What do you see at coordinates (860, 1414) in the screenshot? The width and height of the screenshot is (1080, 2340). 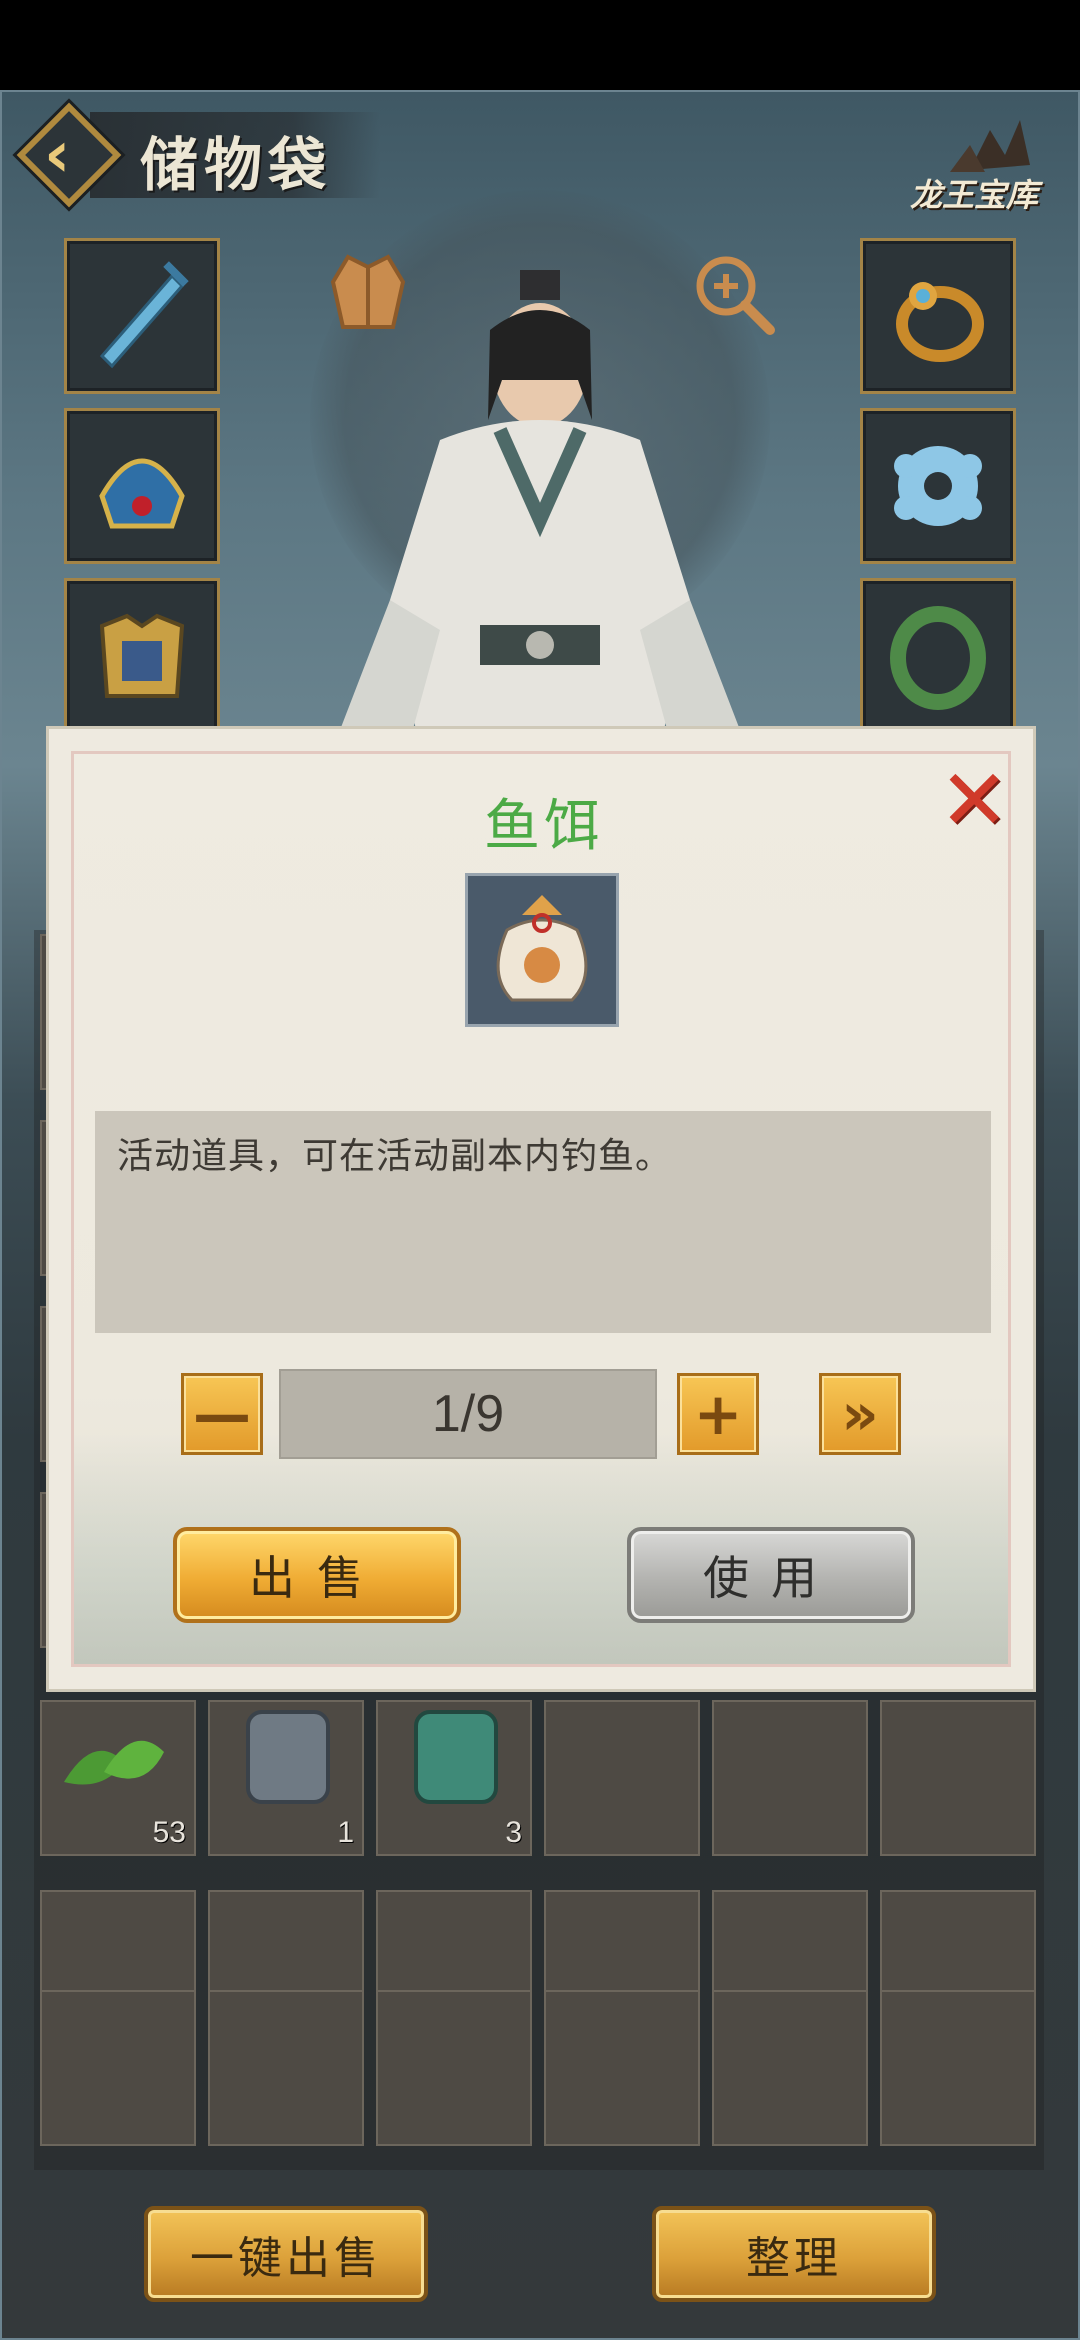 I see `max-quantity-button: »` at bounding box center [860, 1414].